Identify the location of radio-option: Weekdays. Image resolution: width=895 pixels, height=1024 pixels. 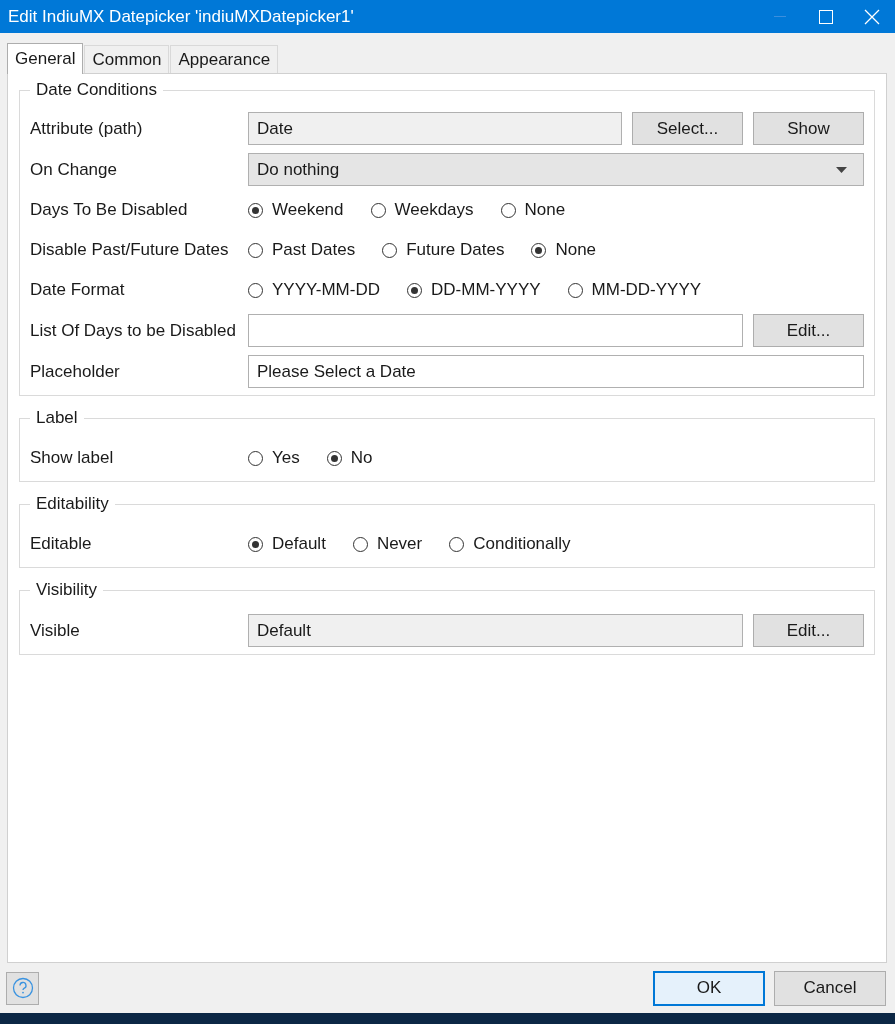
(422, 210).